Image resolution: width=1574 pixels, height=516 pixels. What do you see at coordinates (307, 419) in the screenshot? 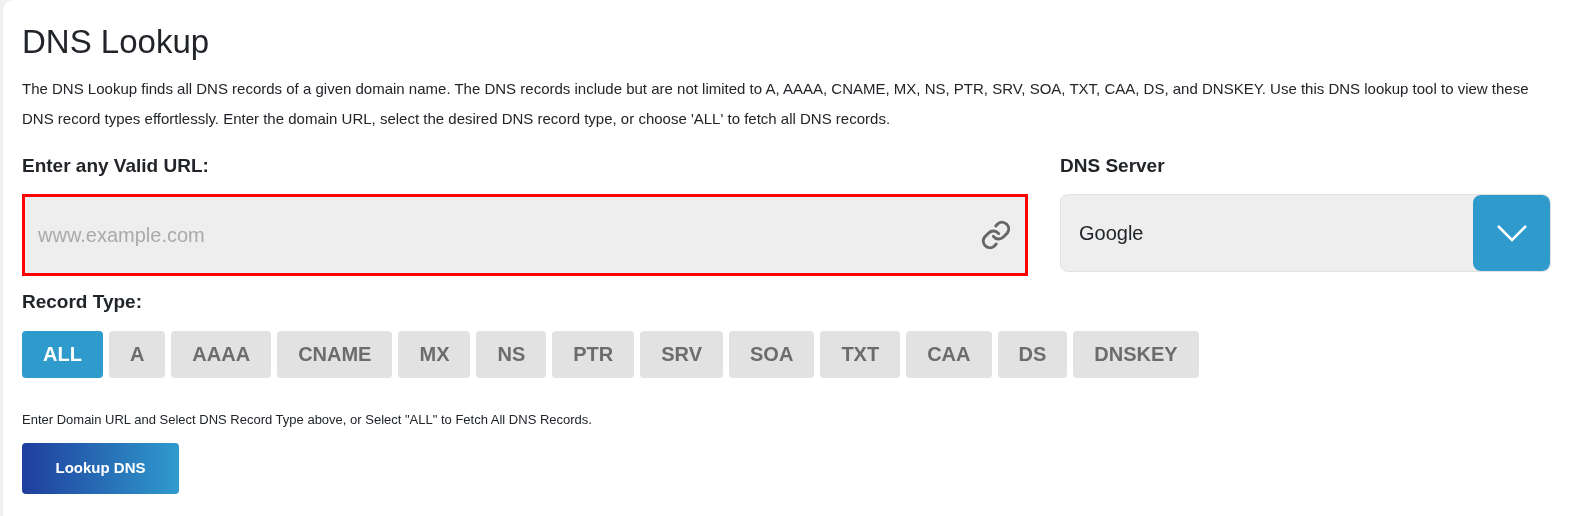
I see `hint-text: Enter Domain URL and Select DNS Record Type above, or Select "ALL" to Fetch All DNS Records.` at bounding box center [307, 419].